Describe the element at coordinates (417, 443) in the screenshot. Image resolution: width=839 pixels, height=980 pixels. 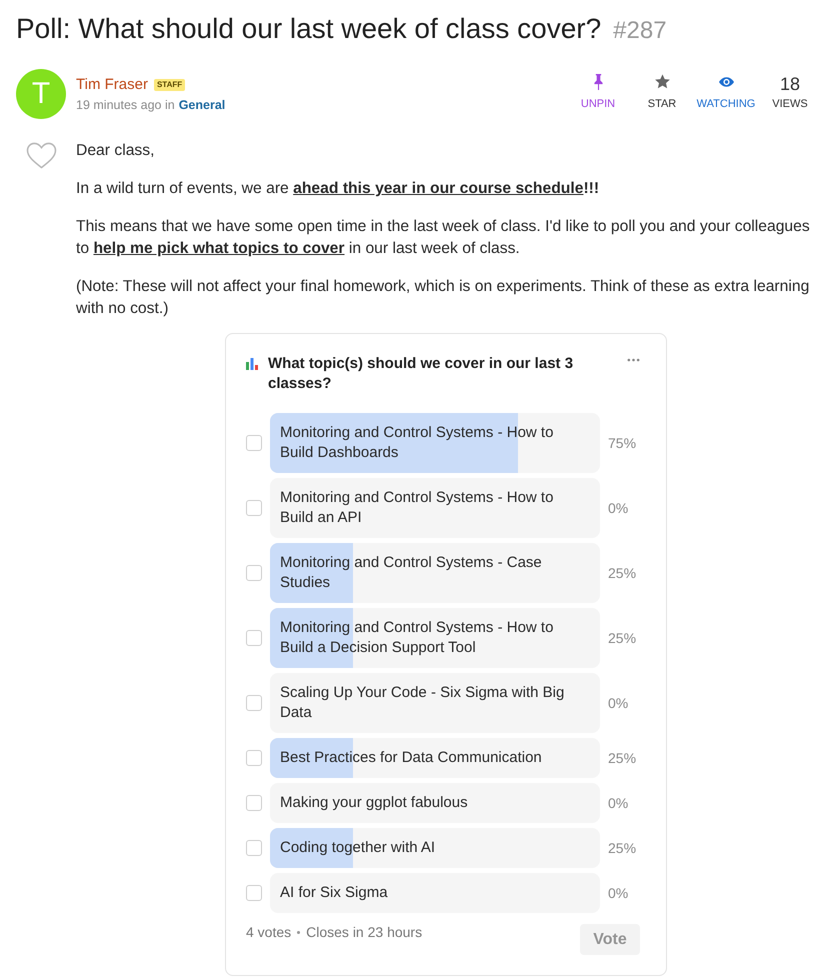
I see `option-label: Monitoring and Control Systems - How to Build Dashboards` at that location.